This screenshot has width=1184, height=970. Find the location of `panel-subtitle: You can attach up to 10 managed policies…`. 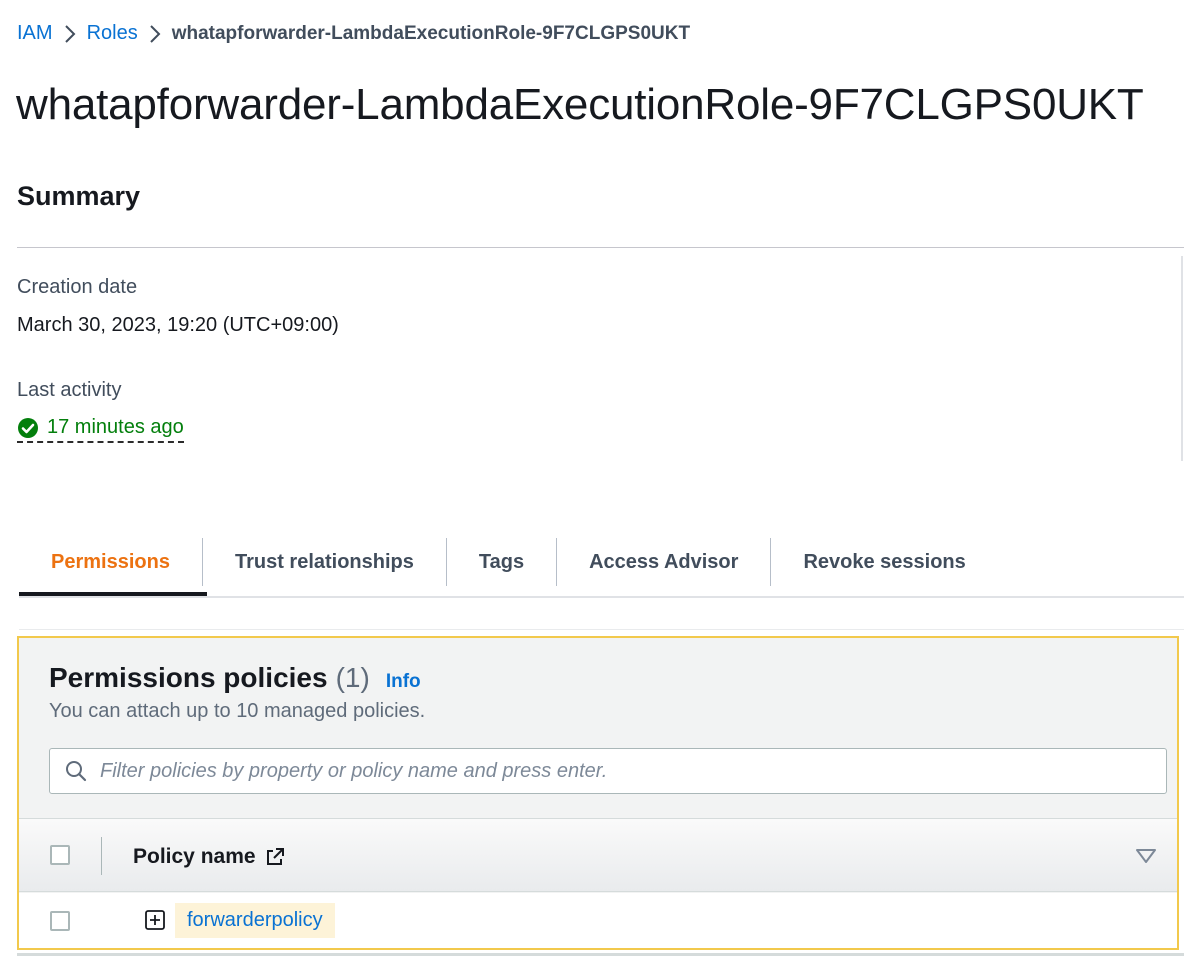

panel-subtitle: You can attach up to 10 managed policies… is located at coordinates (237, 711).